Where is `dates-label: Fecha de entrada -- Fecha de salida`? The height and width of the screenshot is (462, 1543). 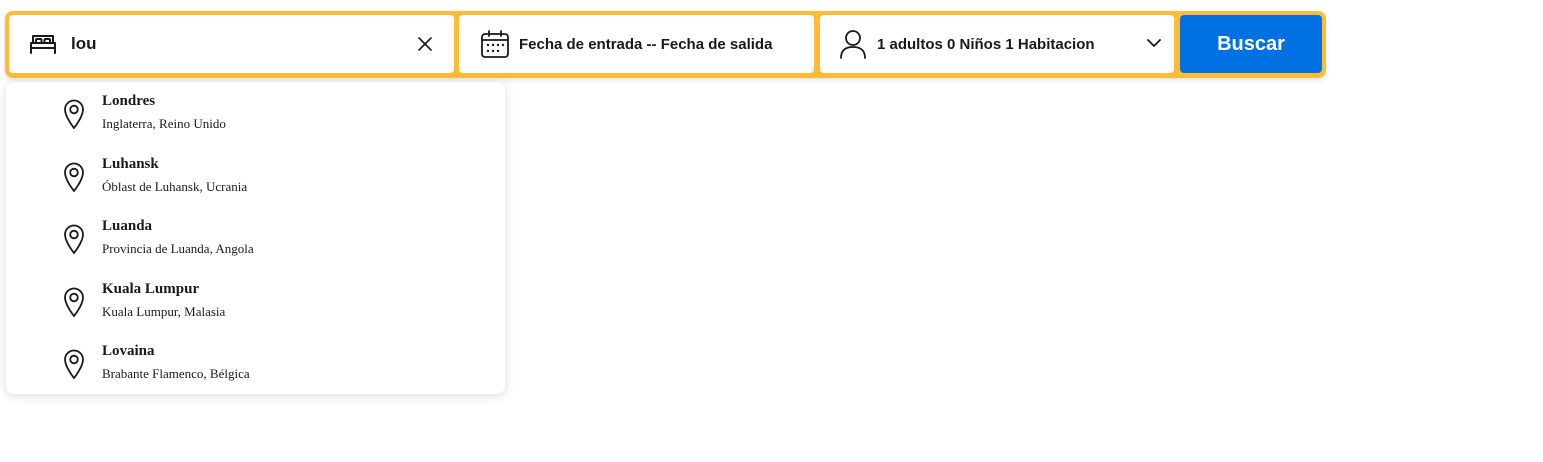
dates-label: Fecha de entrada -- Fecha de salida is located at coordinates (646, 44).